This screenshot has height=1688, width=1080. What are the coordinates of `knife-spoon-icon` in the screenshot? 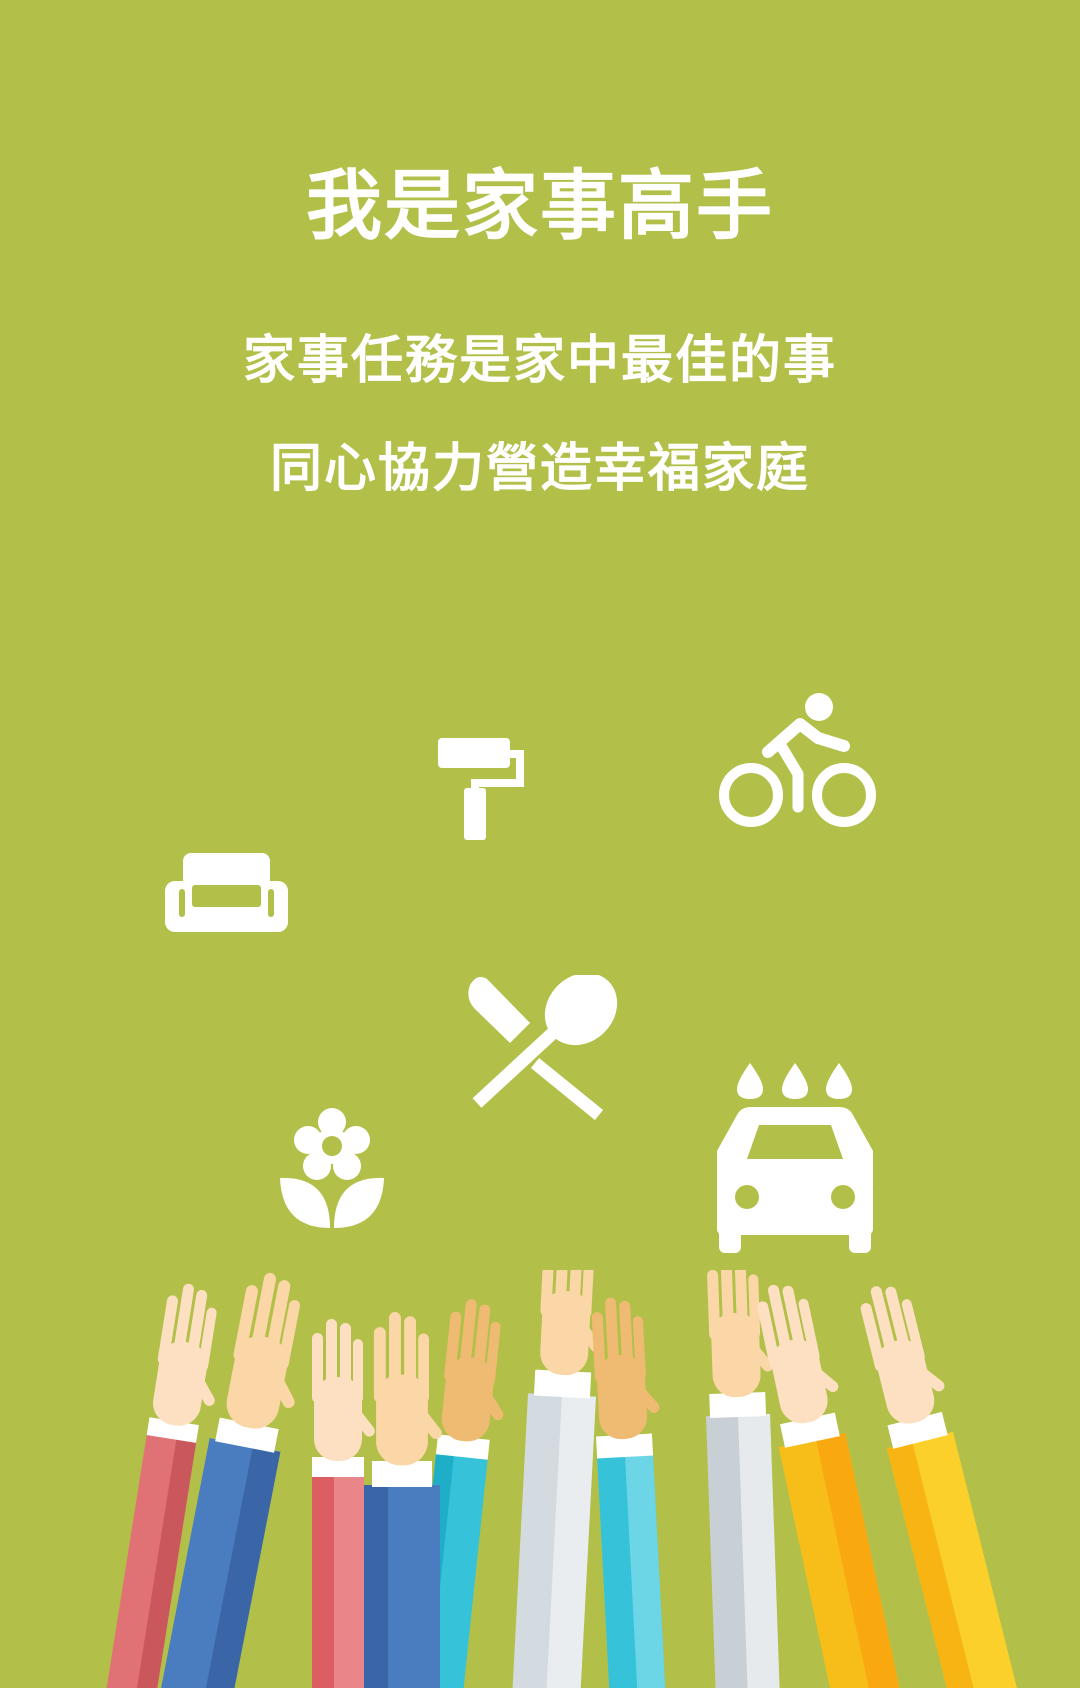 It's located at (543, 1047).